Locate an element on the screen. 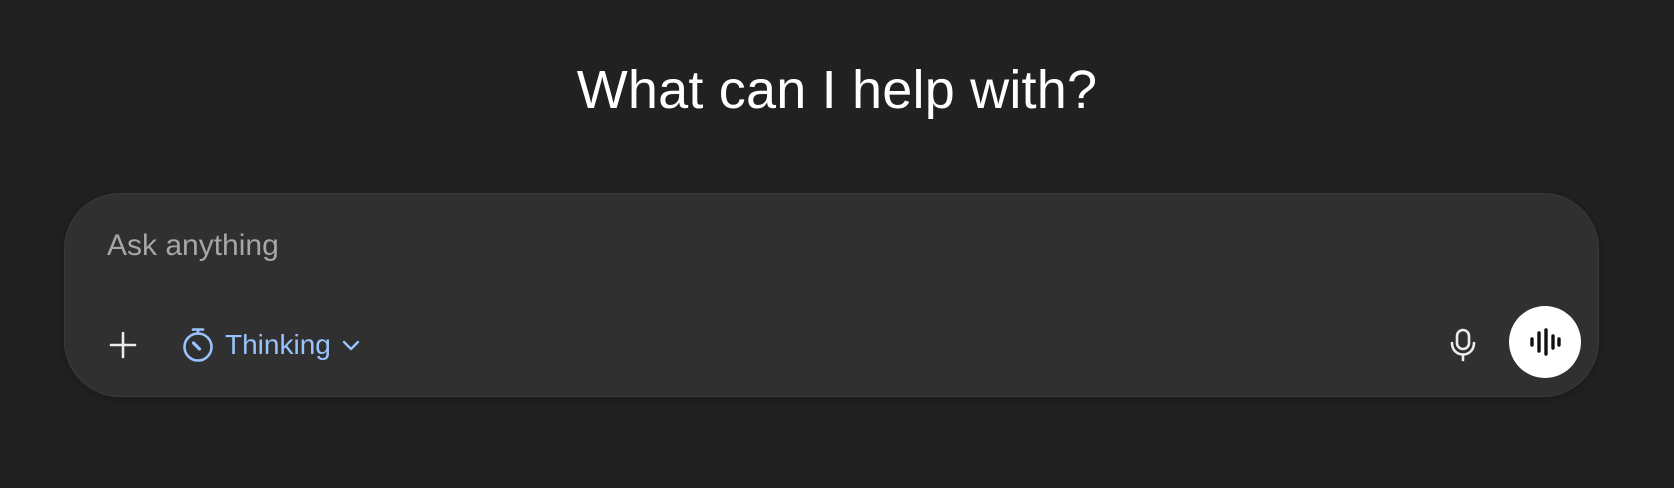  plus-icon is located at coordinates (123, 345).